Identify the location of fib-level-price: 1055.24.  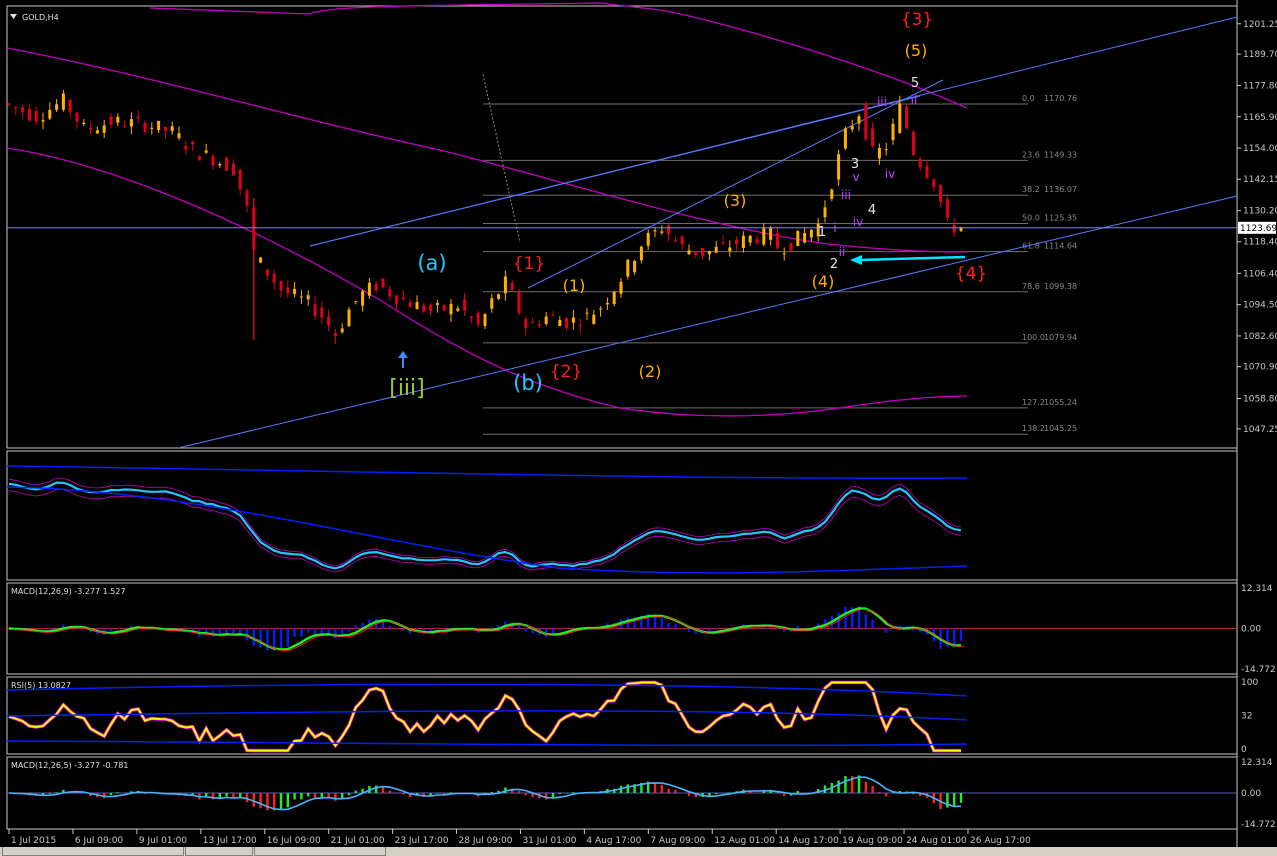
(1060, 402).